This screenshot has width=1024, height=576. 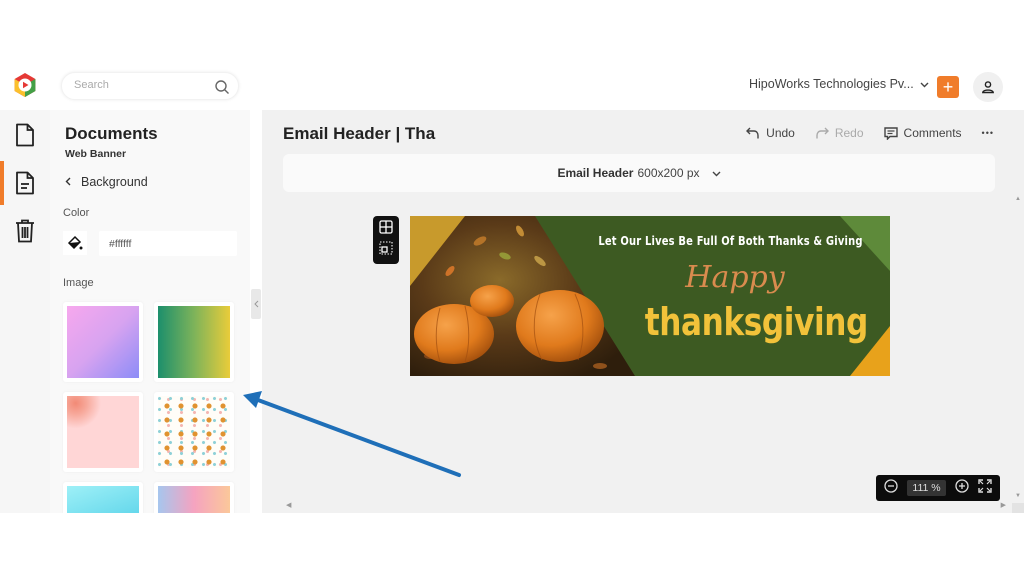 I want to click on thumbnail-pink-purple-gradient, so click(x=103, y=342).